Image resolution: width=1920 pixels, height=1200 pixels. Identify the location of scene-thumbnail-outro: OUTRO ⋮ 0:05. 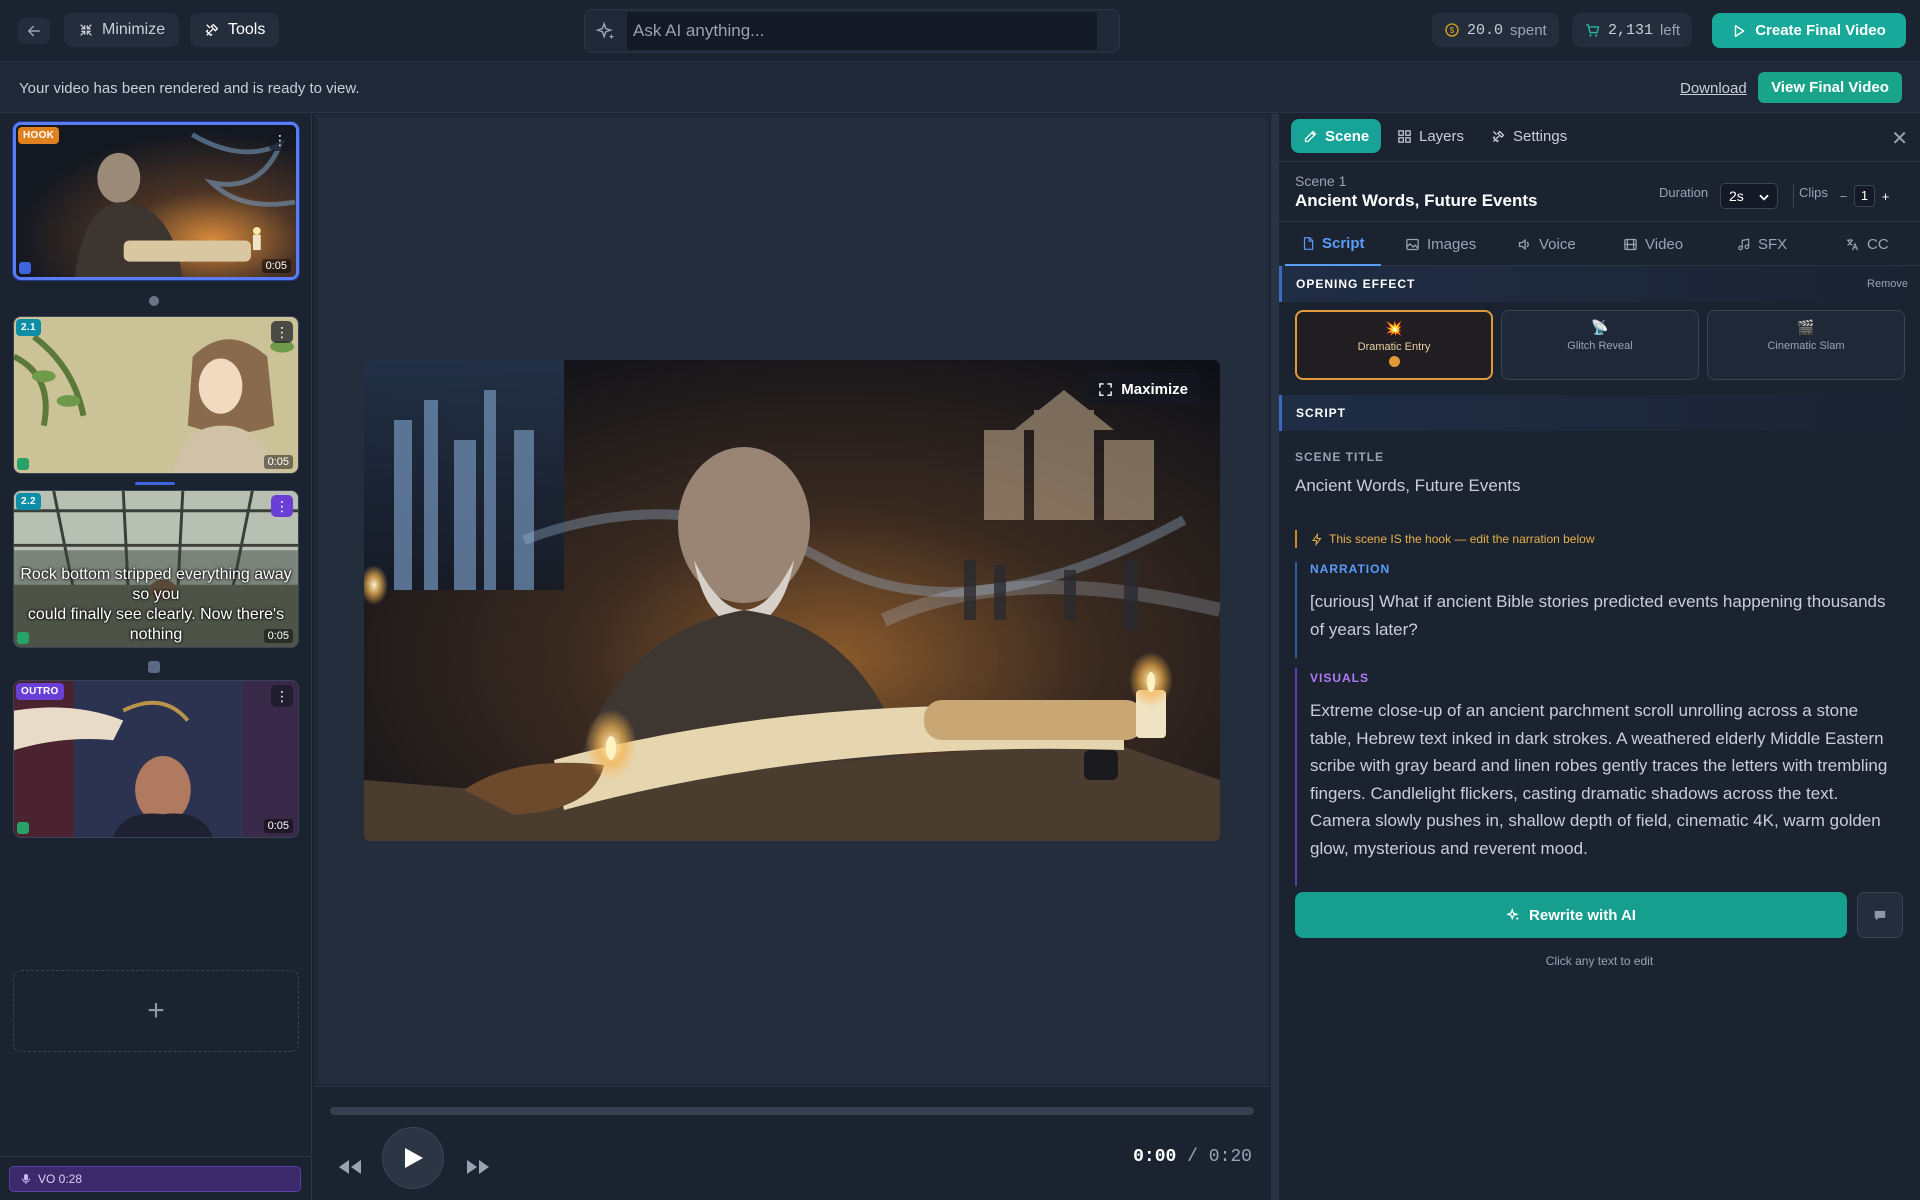
(156, 759).